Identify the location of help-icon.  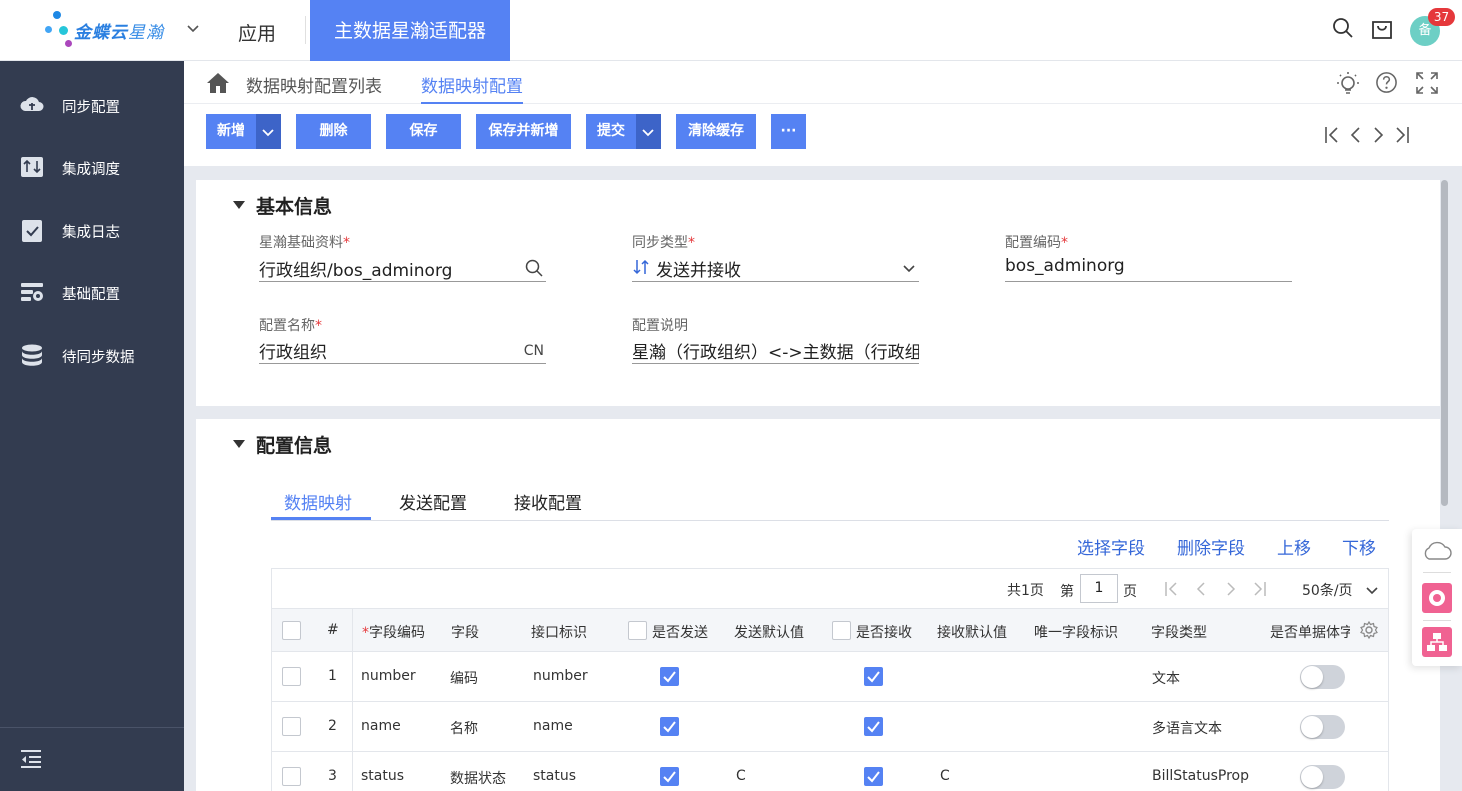
(1386, 82).